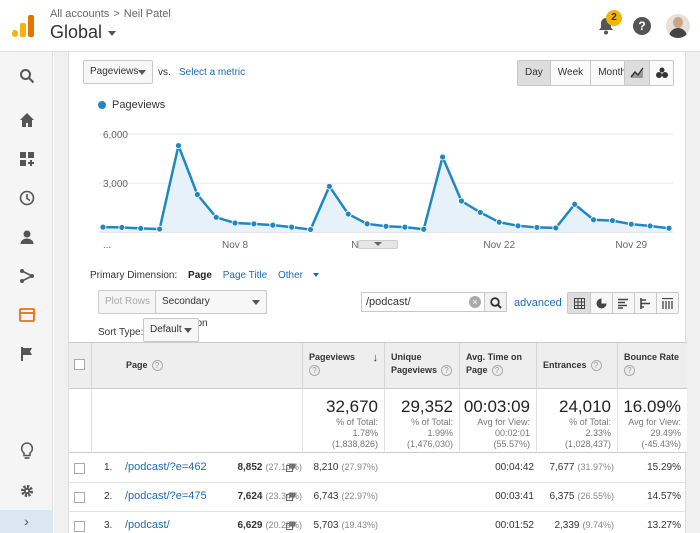 The width and height of the screenshot is (700, 533). Describe the element at coordinates (584, 525) in the screenshot. I see `row-entrances: 2,339 (9.74%)` at that location.